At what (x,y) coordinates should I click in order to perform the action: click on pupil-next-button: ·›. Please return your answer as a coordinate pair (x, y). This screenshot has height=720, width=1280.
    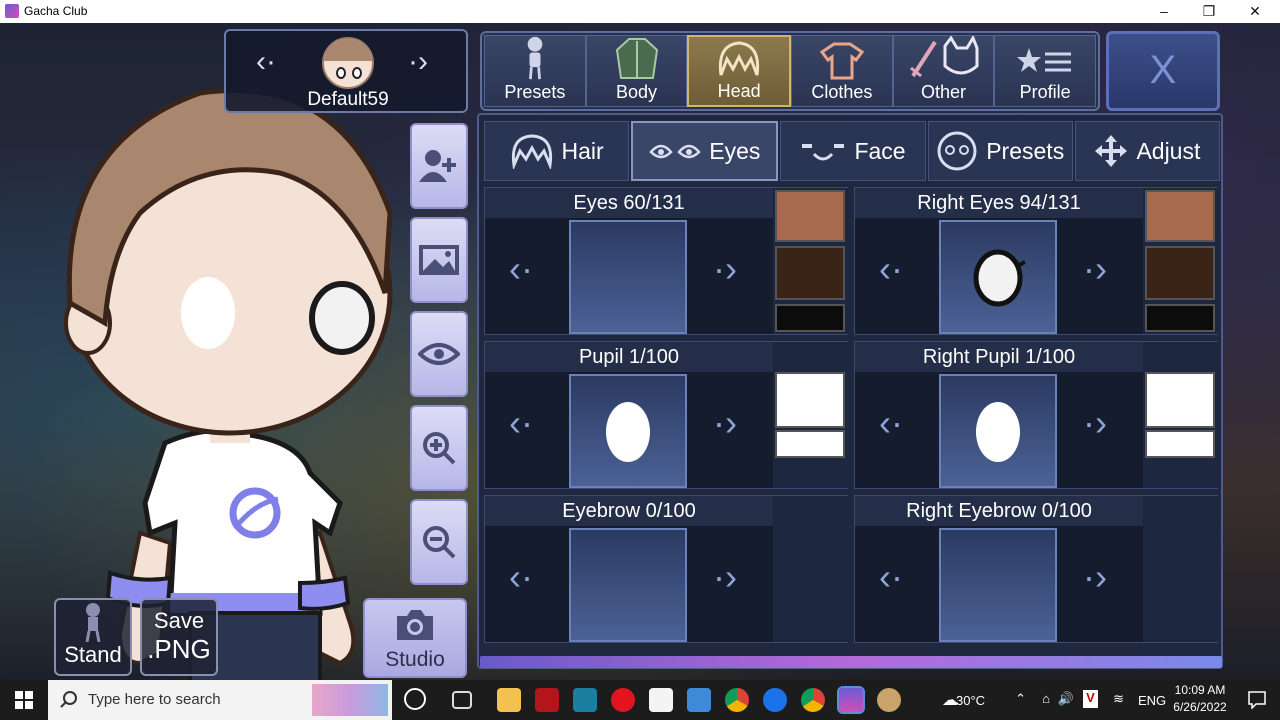
    Looking at the image, I should click on (725, 423).